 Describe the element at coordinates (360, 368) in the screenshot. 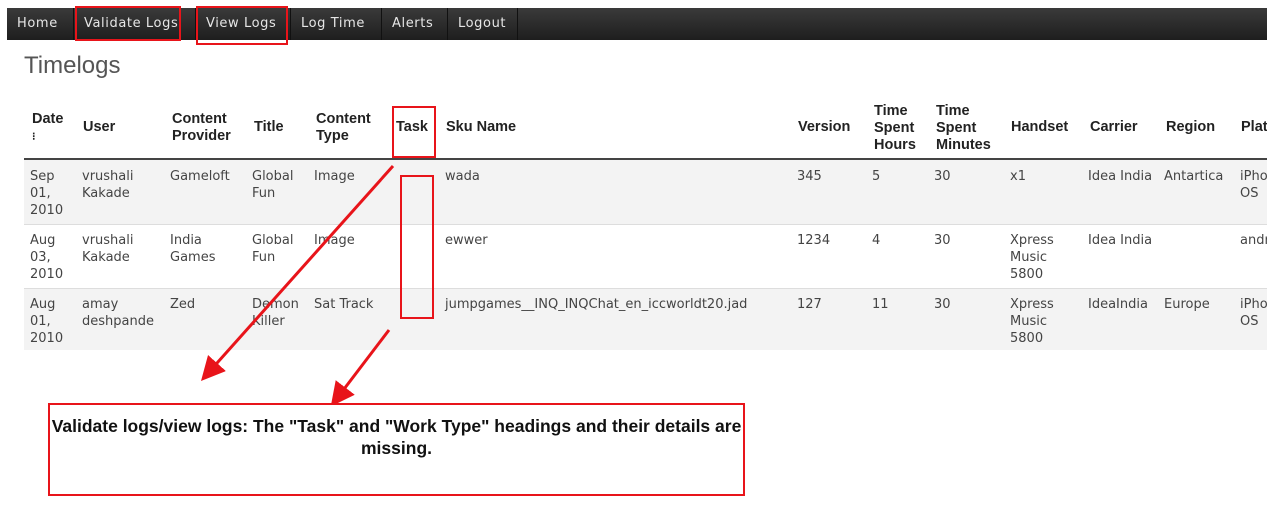

I see `arrow-to-callout` at that location.